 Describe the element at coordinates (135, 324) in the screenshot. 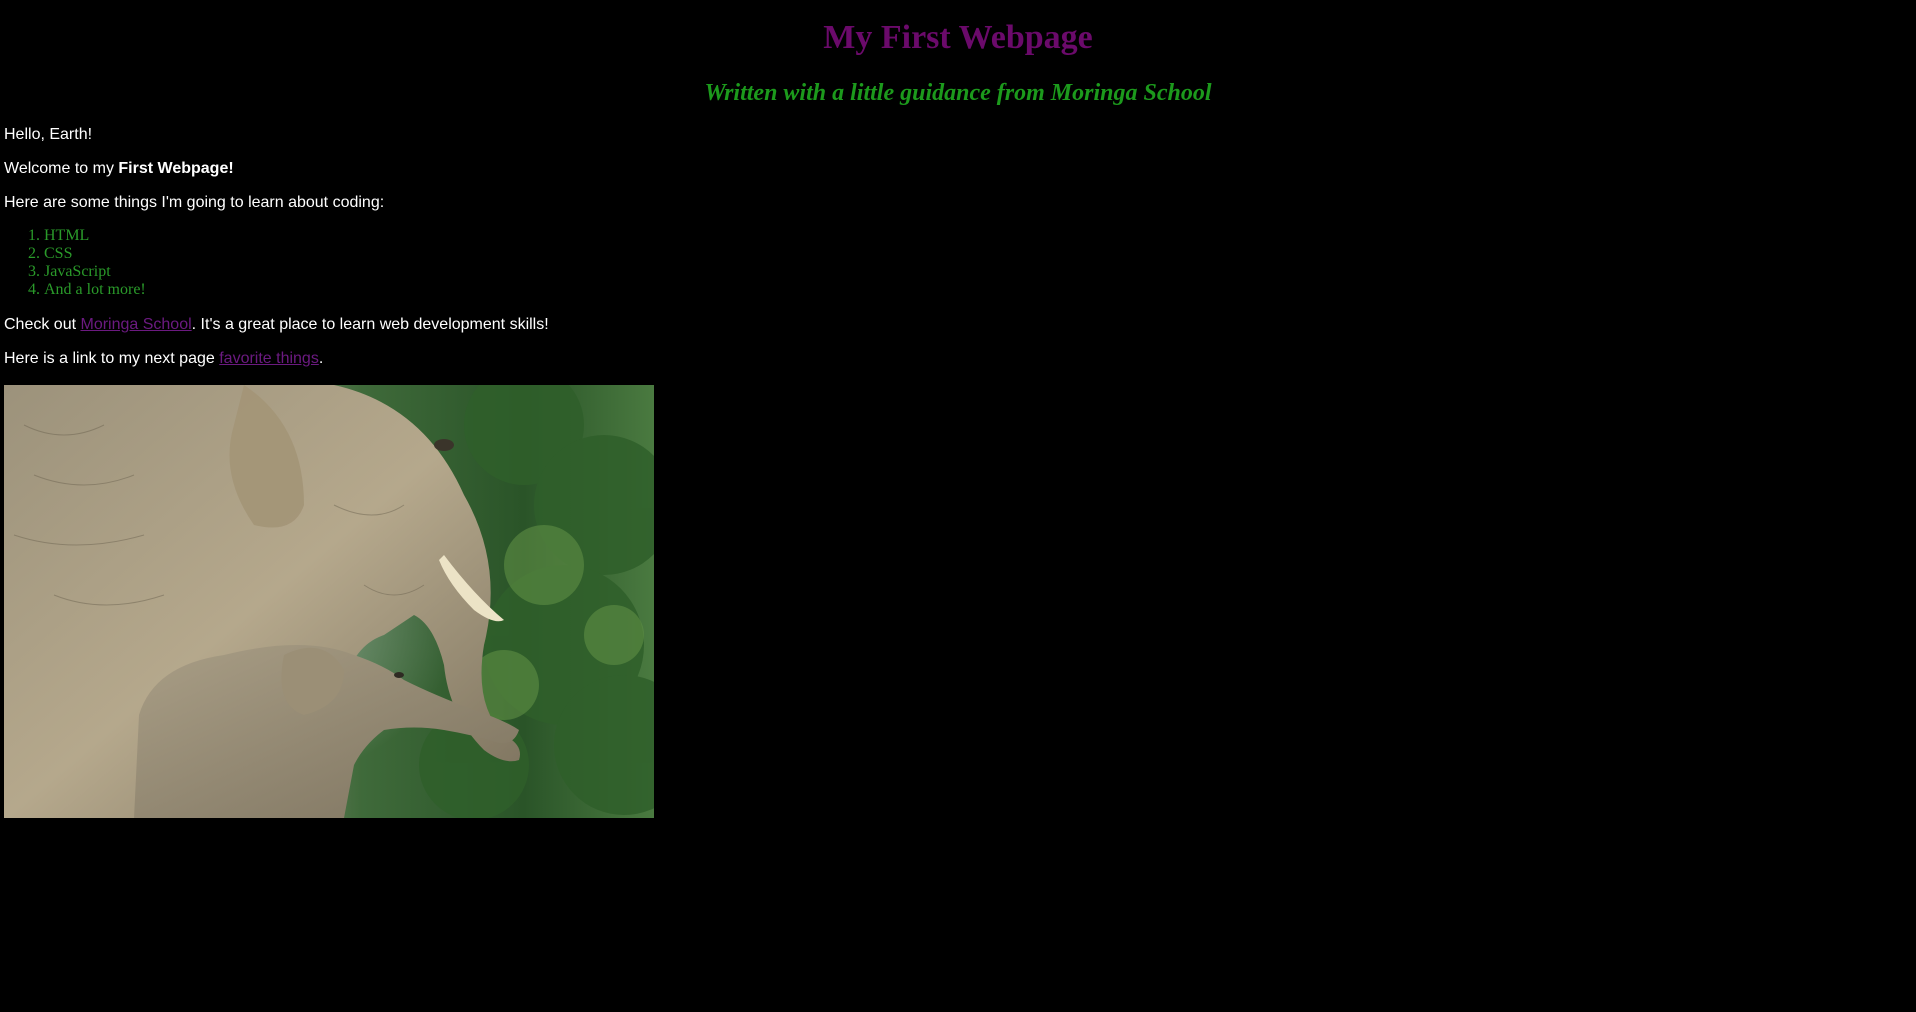

I see `moringa-school-link: Moringa School` at that location.